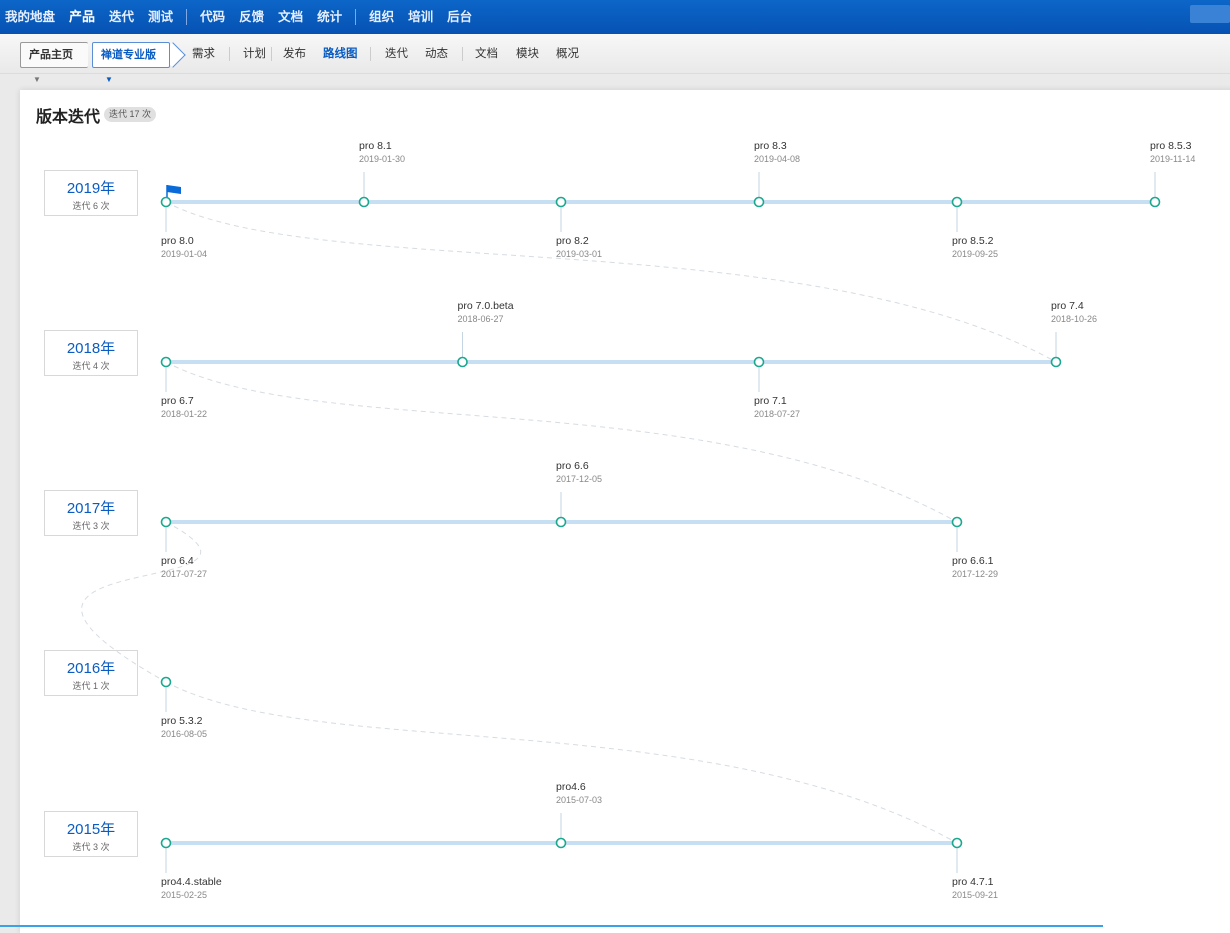  Describe the element at coordinates (975, 254) in the screenshot. I see `version-date: 2019-09-25` at that location.